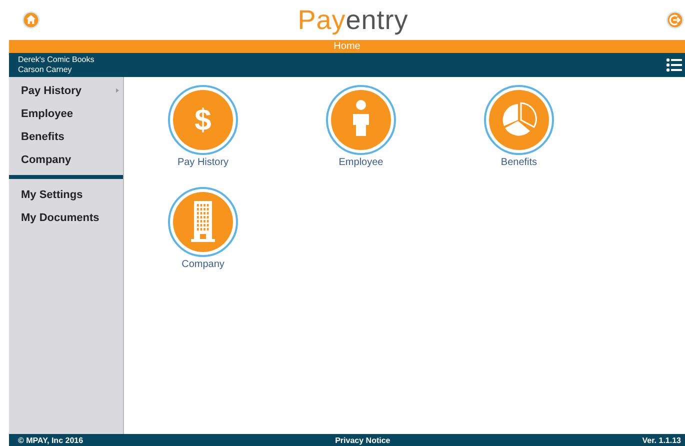  Describe the element at coordinates (31, 20) in the screenshot. I see `home-icon` at that location.